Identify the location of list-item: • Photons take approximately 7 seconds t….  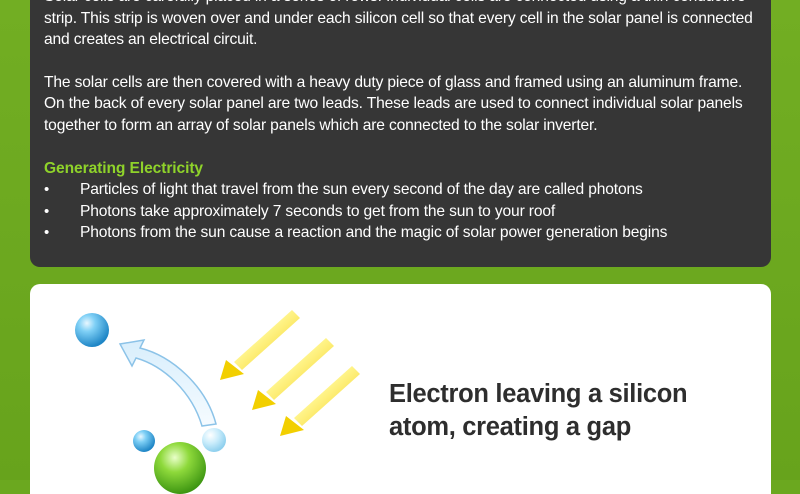
(400, 212).